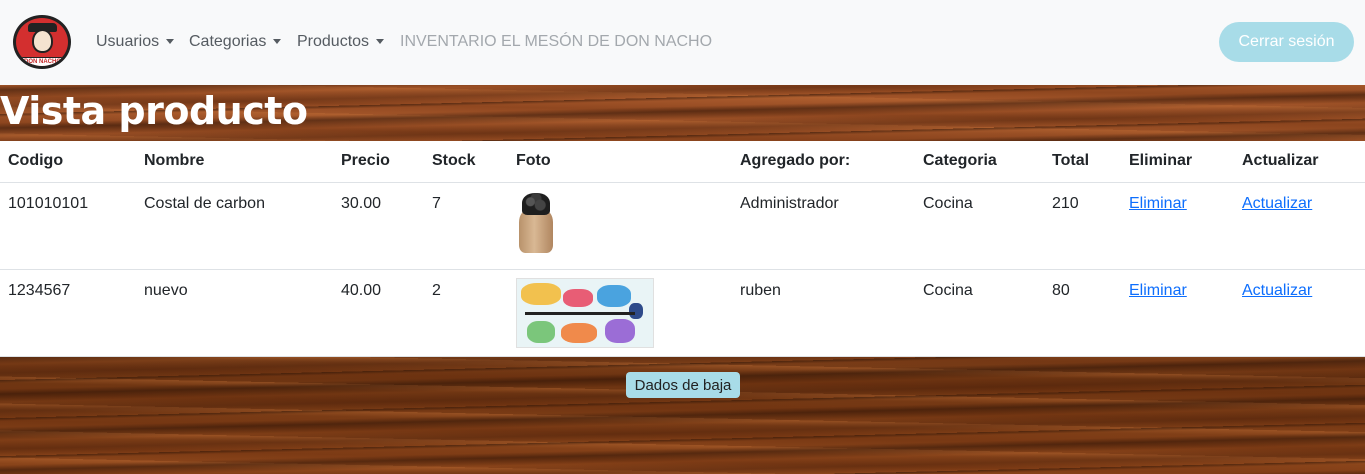  What do you see at coordinates (234, 313) in the screenshot?
I see `cell-nombre: nuevo` at bounding box center [234, 313].